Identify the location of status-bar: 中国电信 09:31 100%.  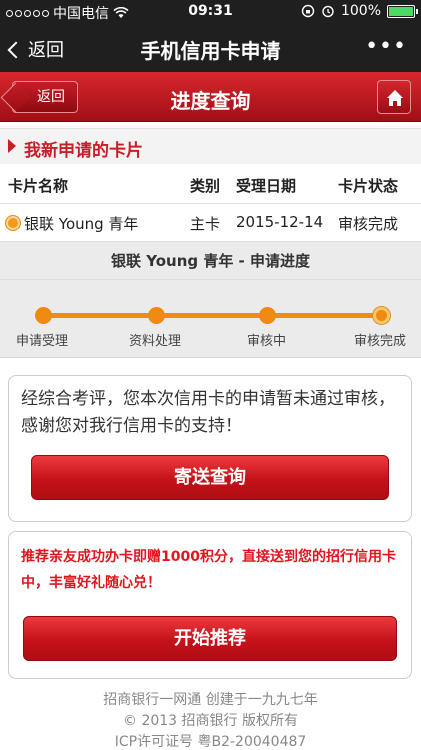
(210, 12).